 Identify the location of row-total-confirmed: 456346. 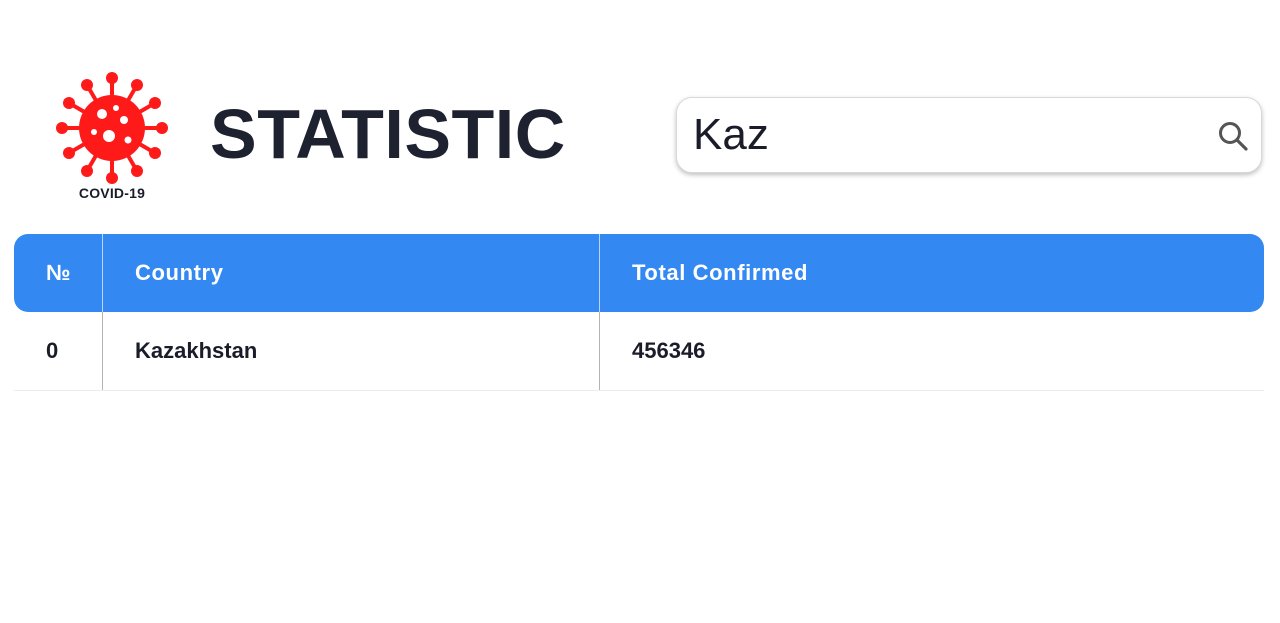
(931, 351).